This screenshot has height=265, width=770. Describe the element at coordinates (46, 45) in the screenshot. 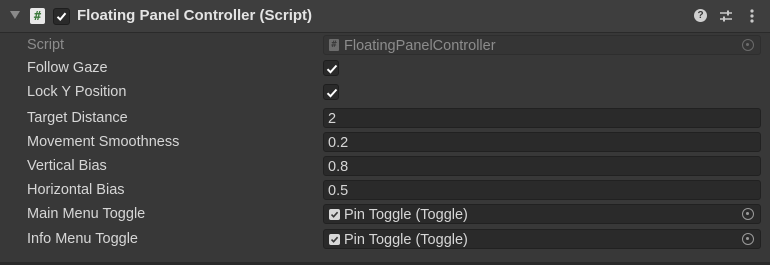

I see `script-label: Script` at that location.